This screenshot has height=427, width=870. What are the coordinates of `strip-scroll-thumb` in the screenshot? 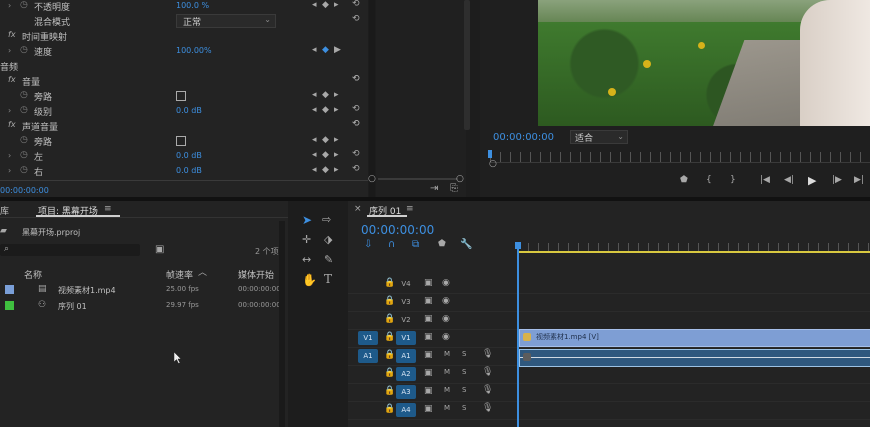 It's located at (467, 65).